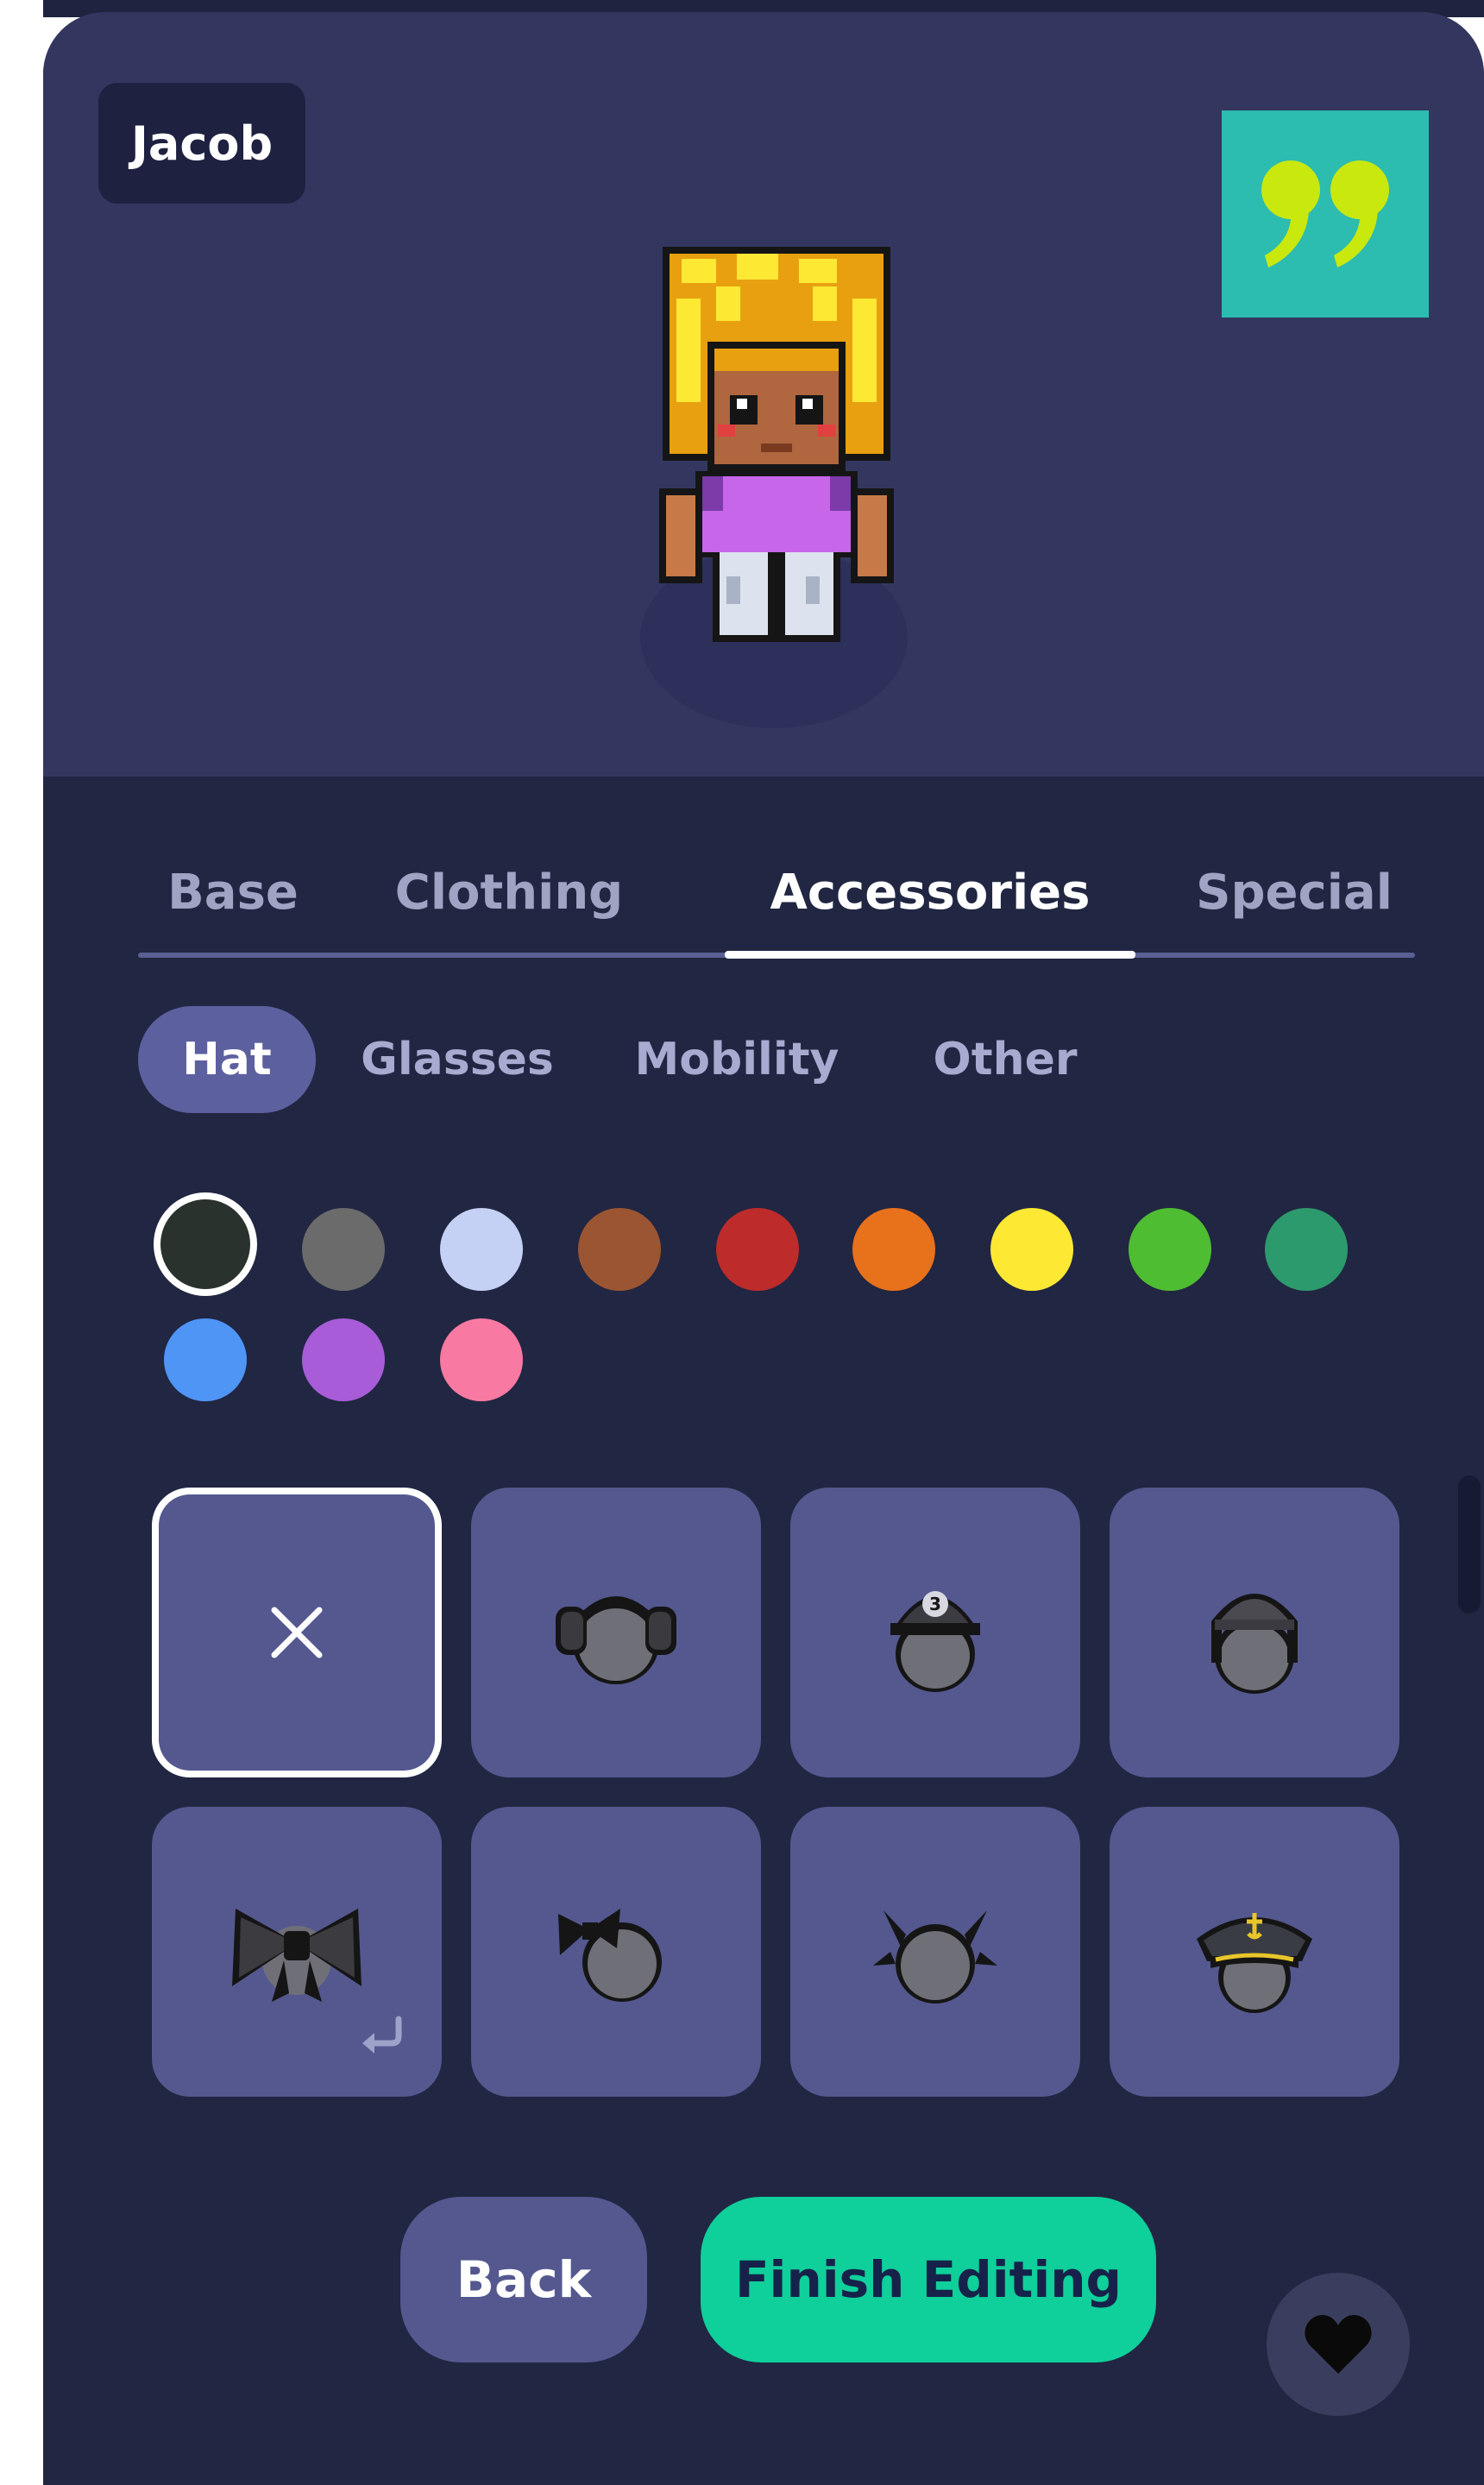 This screenshot has height=2485, width=1484. I want to click on hat-option-cap: 3, so click(935, 1632).